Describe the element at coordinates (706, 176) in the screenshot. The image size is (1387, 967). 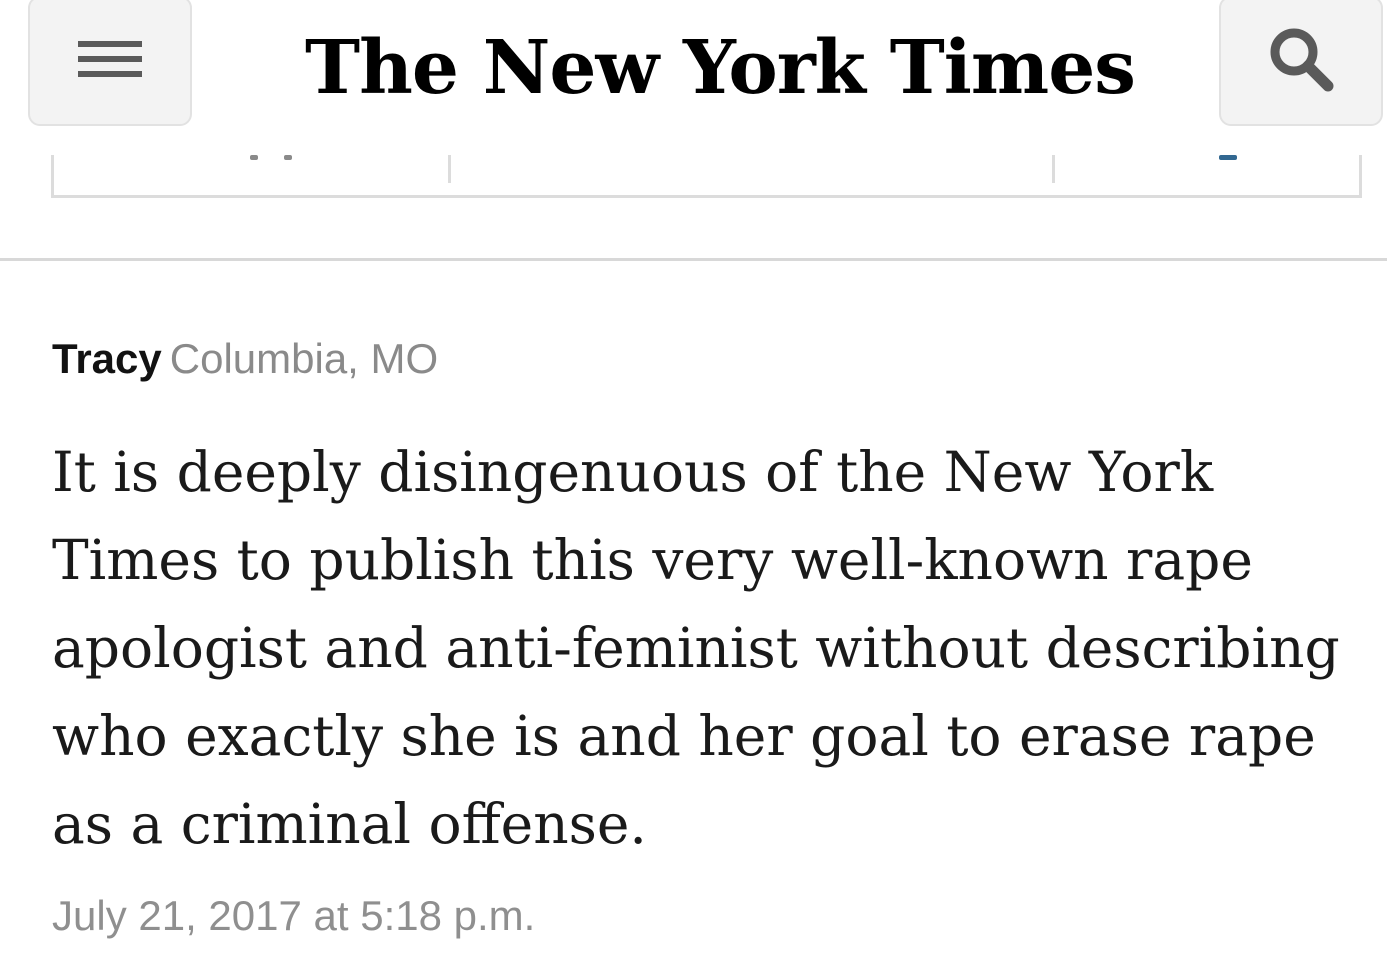
I see `section-nav-strip` at that location.